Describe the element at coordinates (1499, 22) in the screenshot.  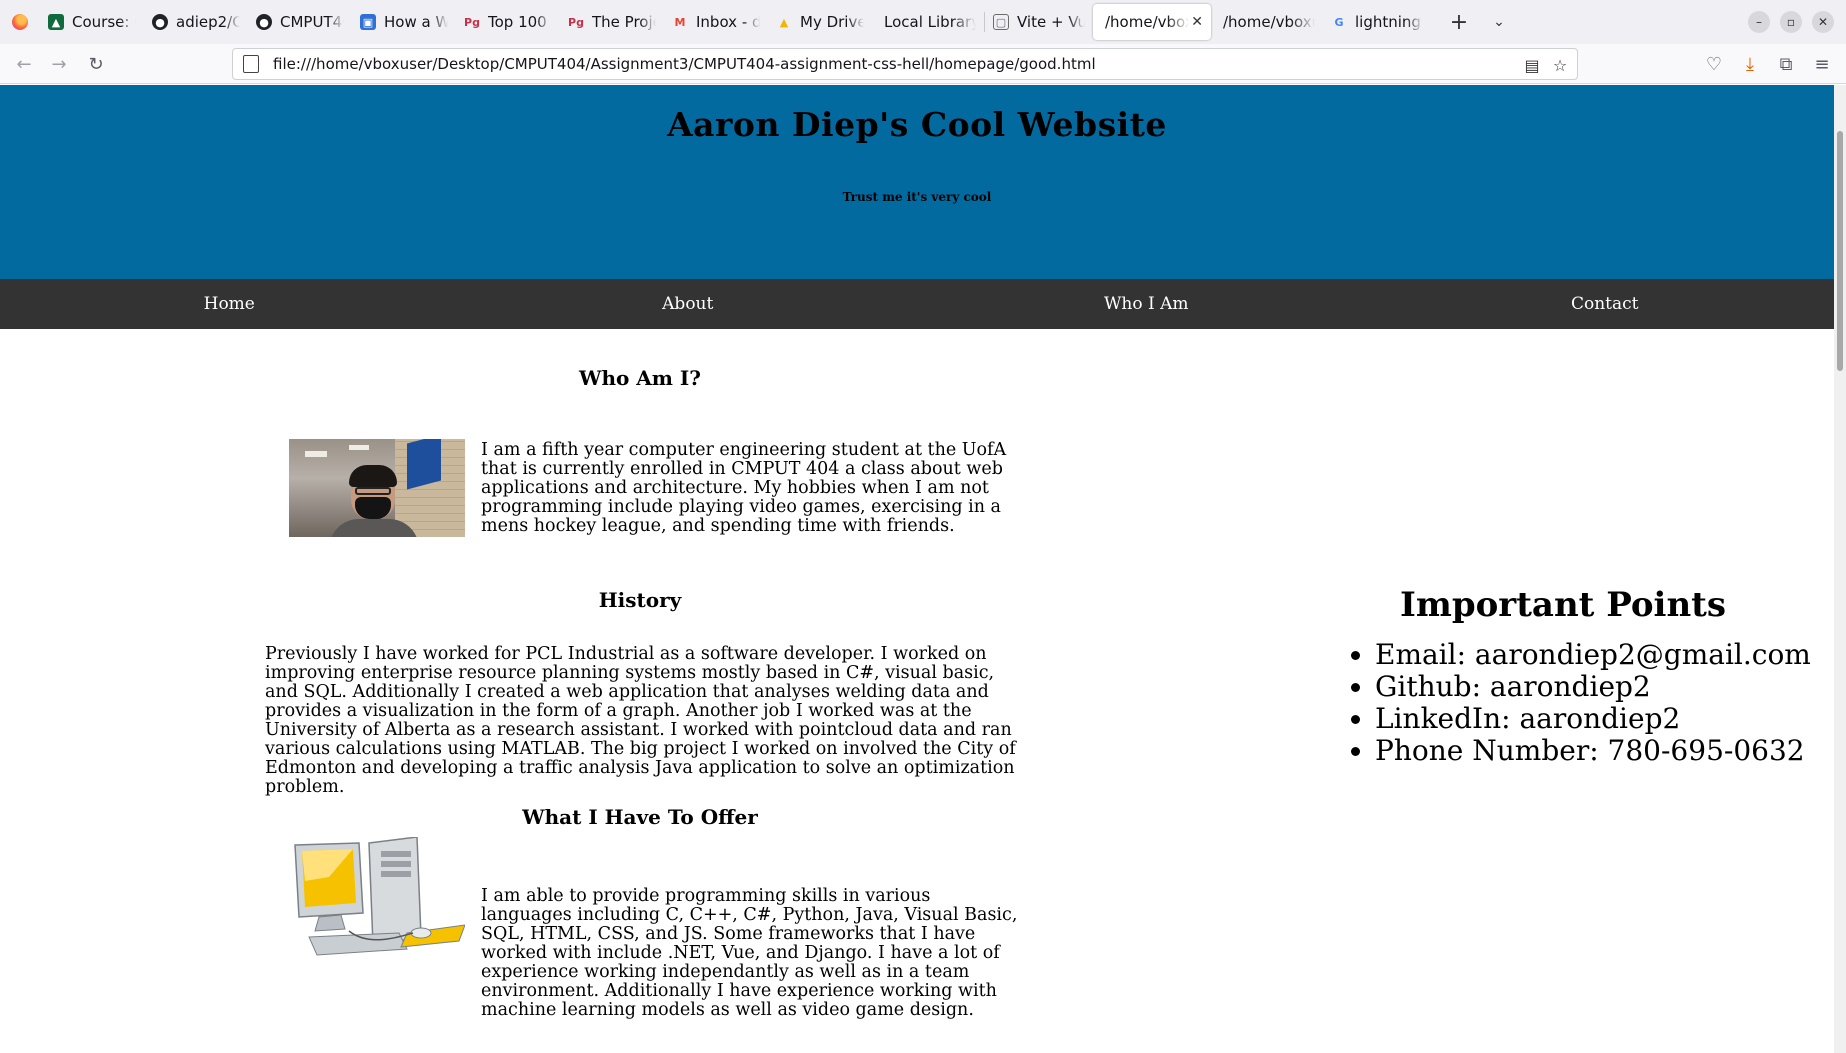
I see `list-all-tabs-icon: ⌄` at that location.